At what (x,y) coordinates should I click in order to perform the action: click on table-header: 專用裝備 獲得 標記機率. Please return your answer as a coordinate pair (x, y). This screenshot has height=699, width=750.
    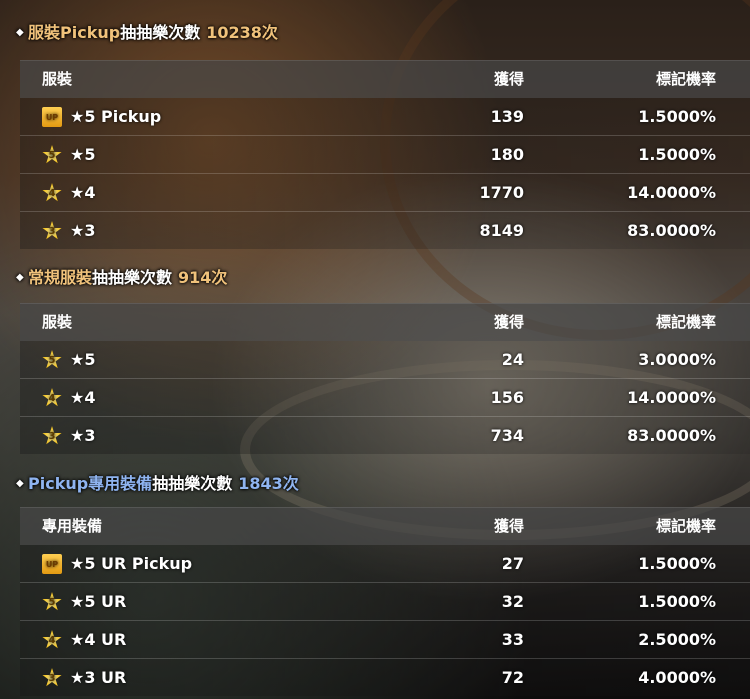
    Looking at the image, I should click on (385, 526).